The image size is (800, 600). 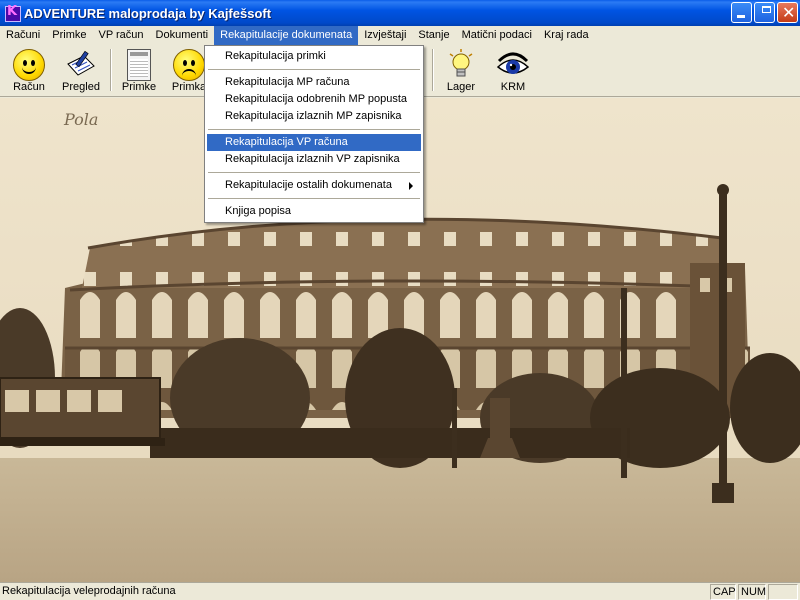 I want to click on menu-primke: Primke, so click(x=69, y=35).